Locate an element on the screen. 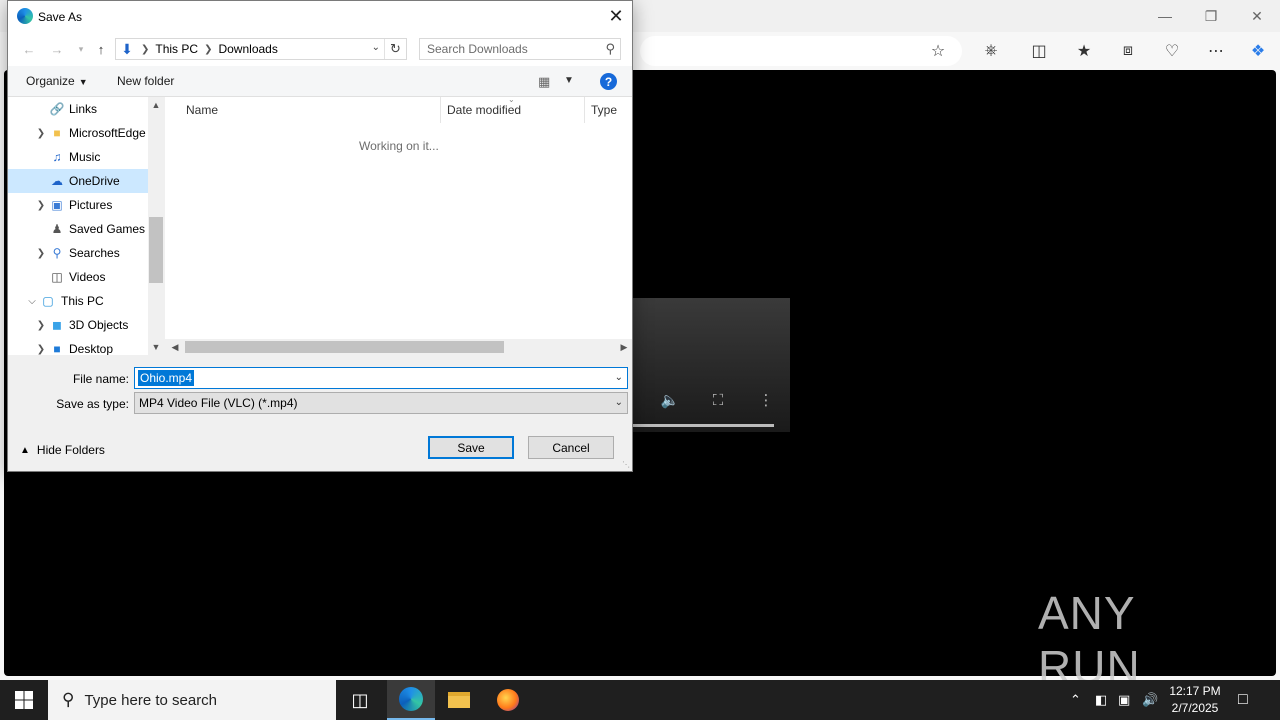 Image resolution: width=1280 pixels, height=720 pixels. volume-icon: 🔈 is located at coordinates (670, 400).